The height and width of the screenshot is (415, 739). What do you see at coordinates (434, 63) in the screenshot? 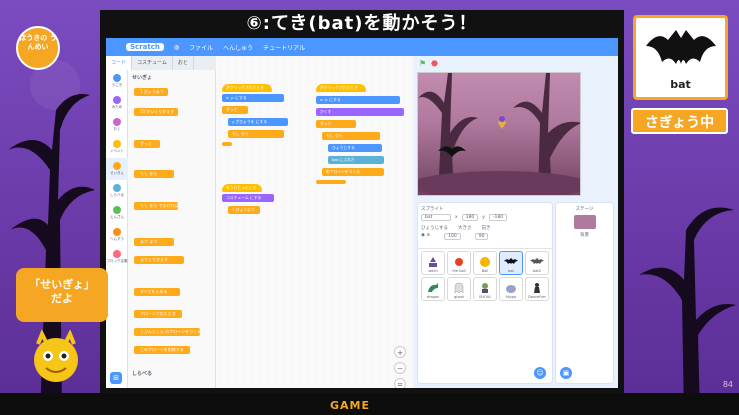
I see `stop-icon: ⬣` at bounding box center [434, 63].